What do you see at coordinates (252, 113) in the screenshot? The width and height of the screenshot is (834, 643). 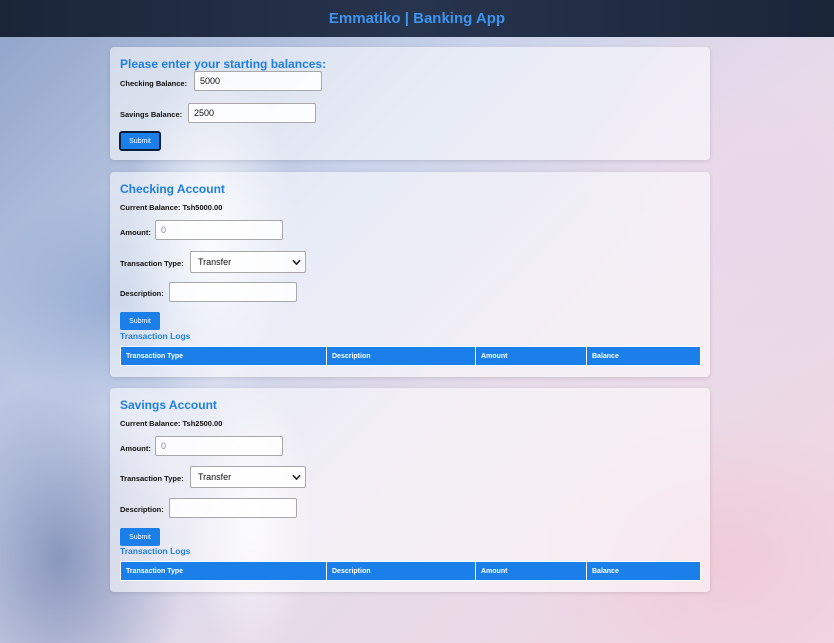 I see `savings-balance-input: 2500` at bounding box center [252, 113].